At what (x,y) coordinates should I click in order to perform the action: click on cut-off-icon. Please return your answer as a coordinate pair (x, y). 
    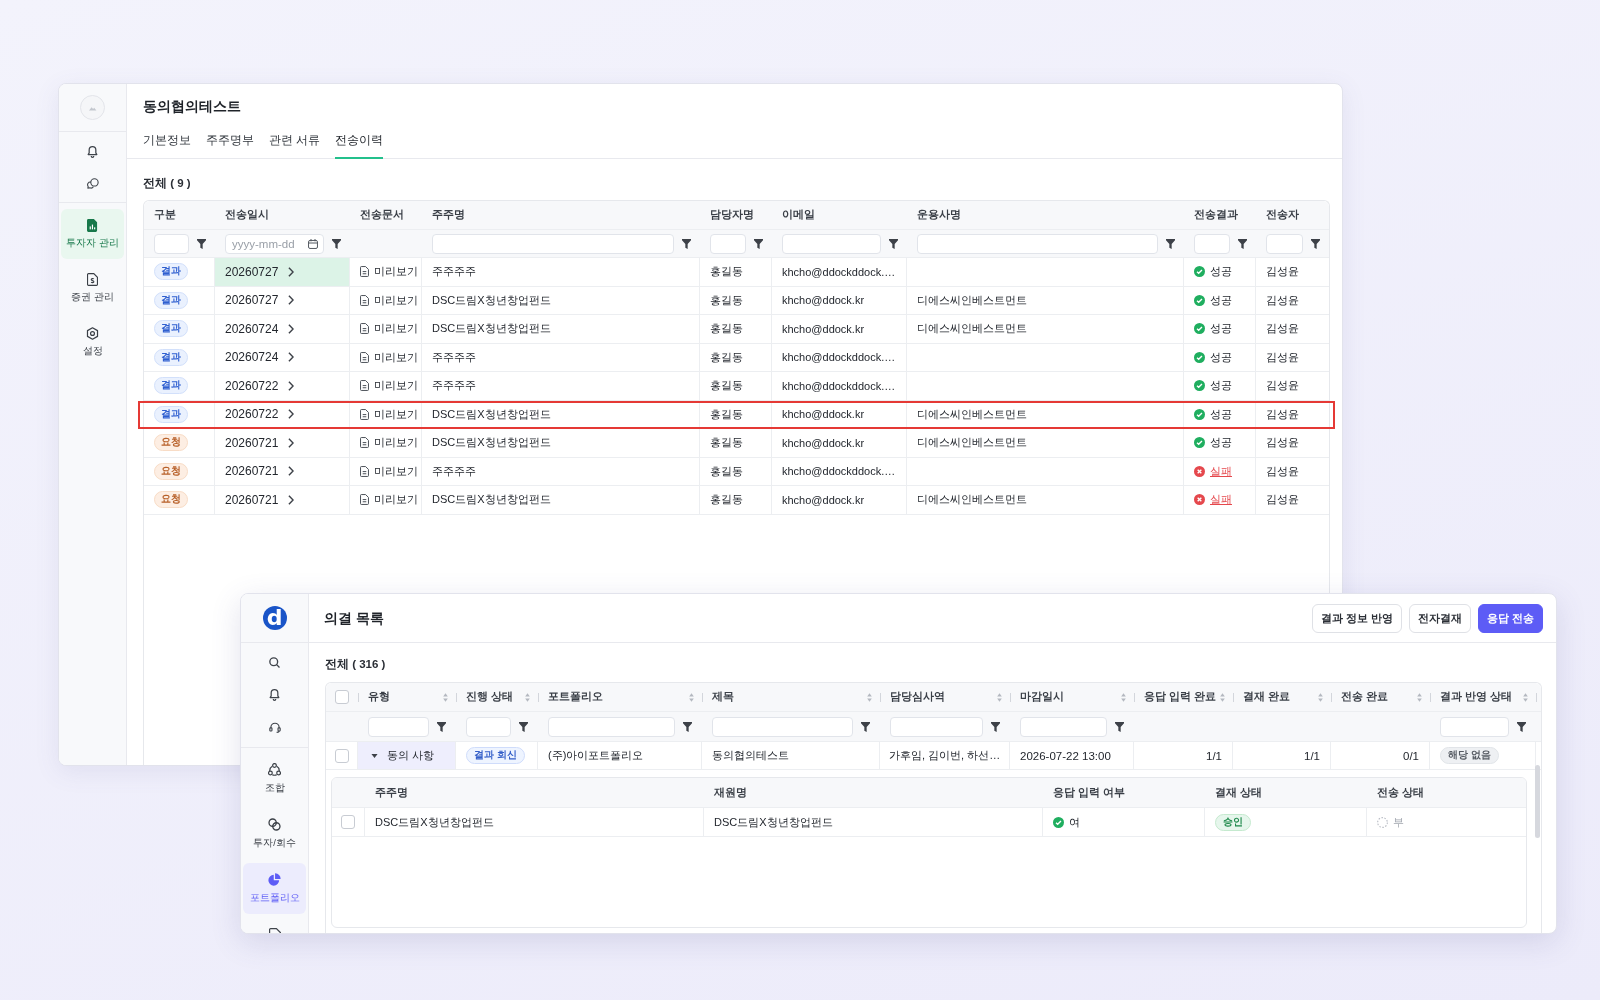
    Looking at the image, I should click on (274, 930).